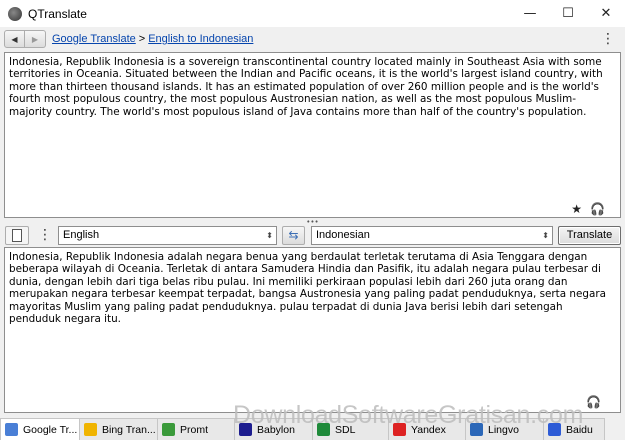  What do you see at coordinates (323, 429) in the screenshot?
I see `sdl-icon` at bounding box center [323, 429].